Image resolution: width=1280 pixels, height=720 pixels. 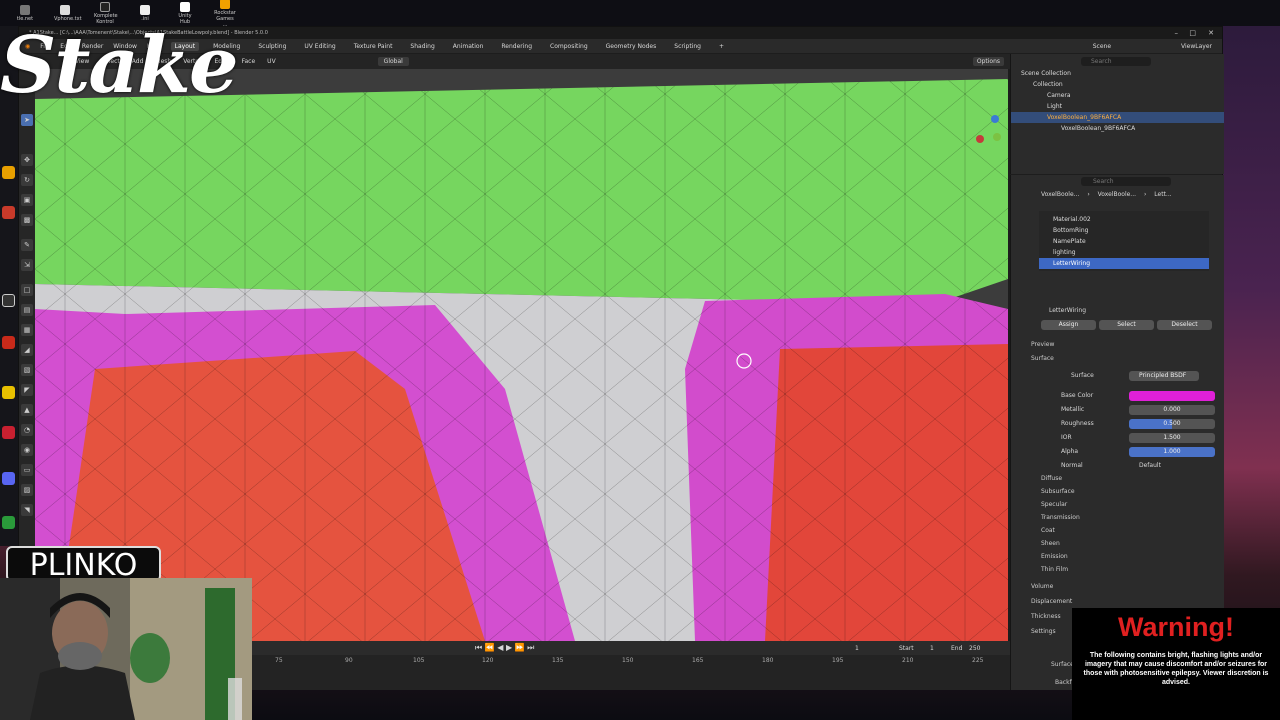 I want to click on frame-tick: 225, so click(x=978, y=660).